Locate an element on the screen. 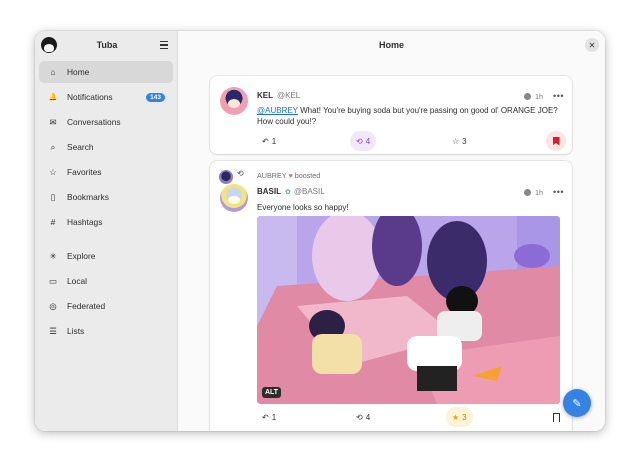  close-button: ✕ is located at coordinates (592, 45).